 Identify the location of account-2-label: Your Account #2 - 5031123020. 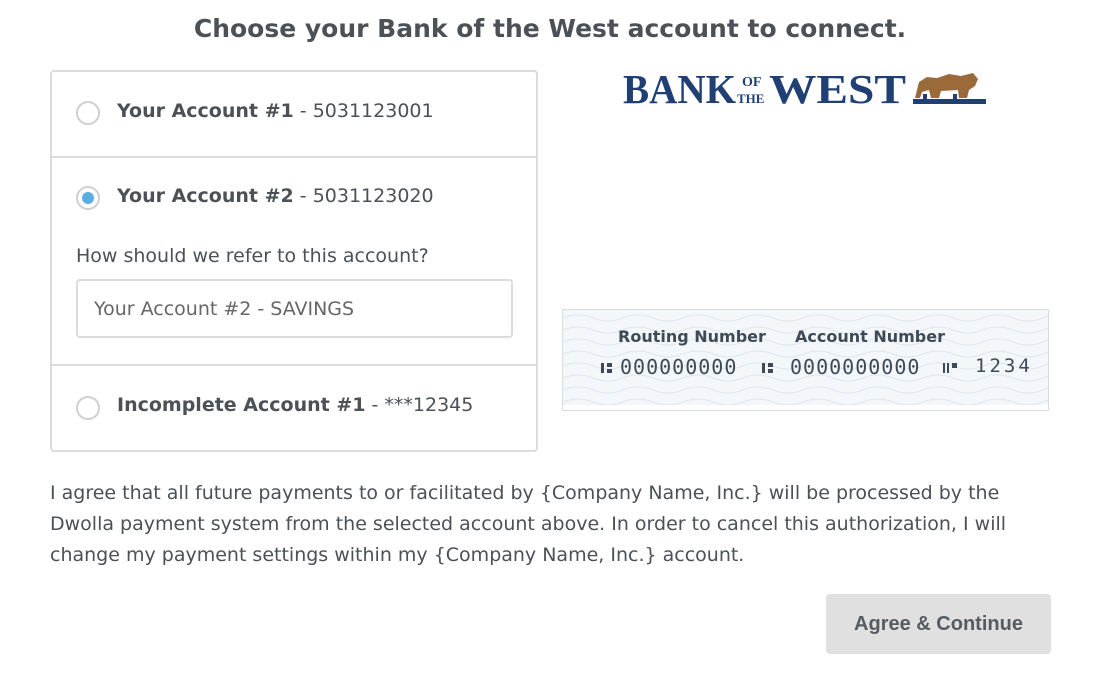
(275, 196).